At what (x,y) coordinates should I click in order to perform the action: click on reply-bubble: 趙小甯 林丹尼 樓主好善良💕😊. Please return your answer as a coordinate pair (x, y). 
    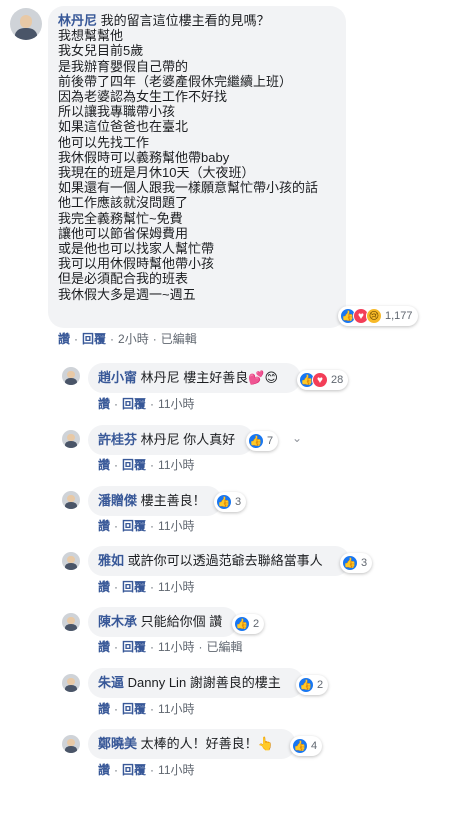
    Looking at the image, I should click on (194, 378).